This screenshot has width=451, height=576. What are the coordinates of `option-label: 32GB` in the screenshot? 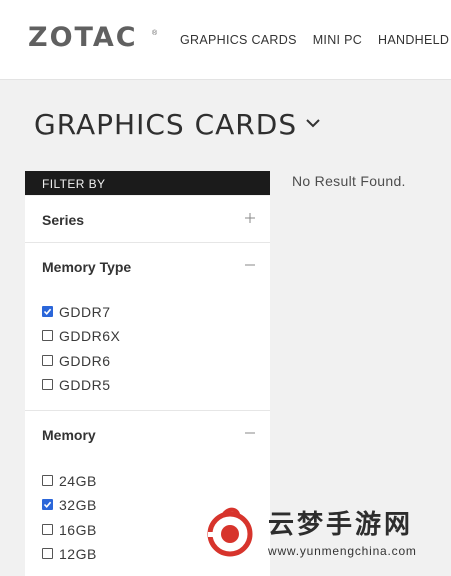 It's located at (78, 505).